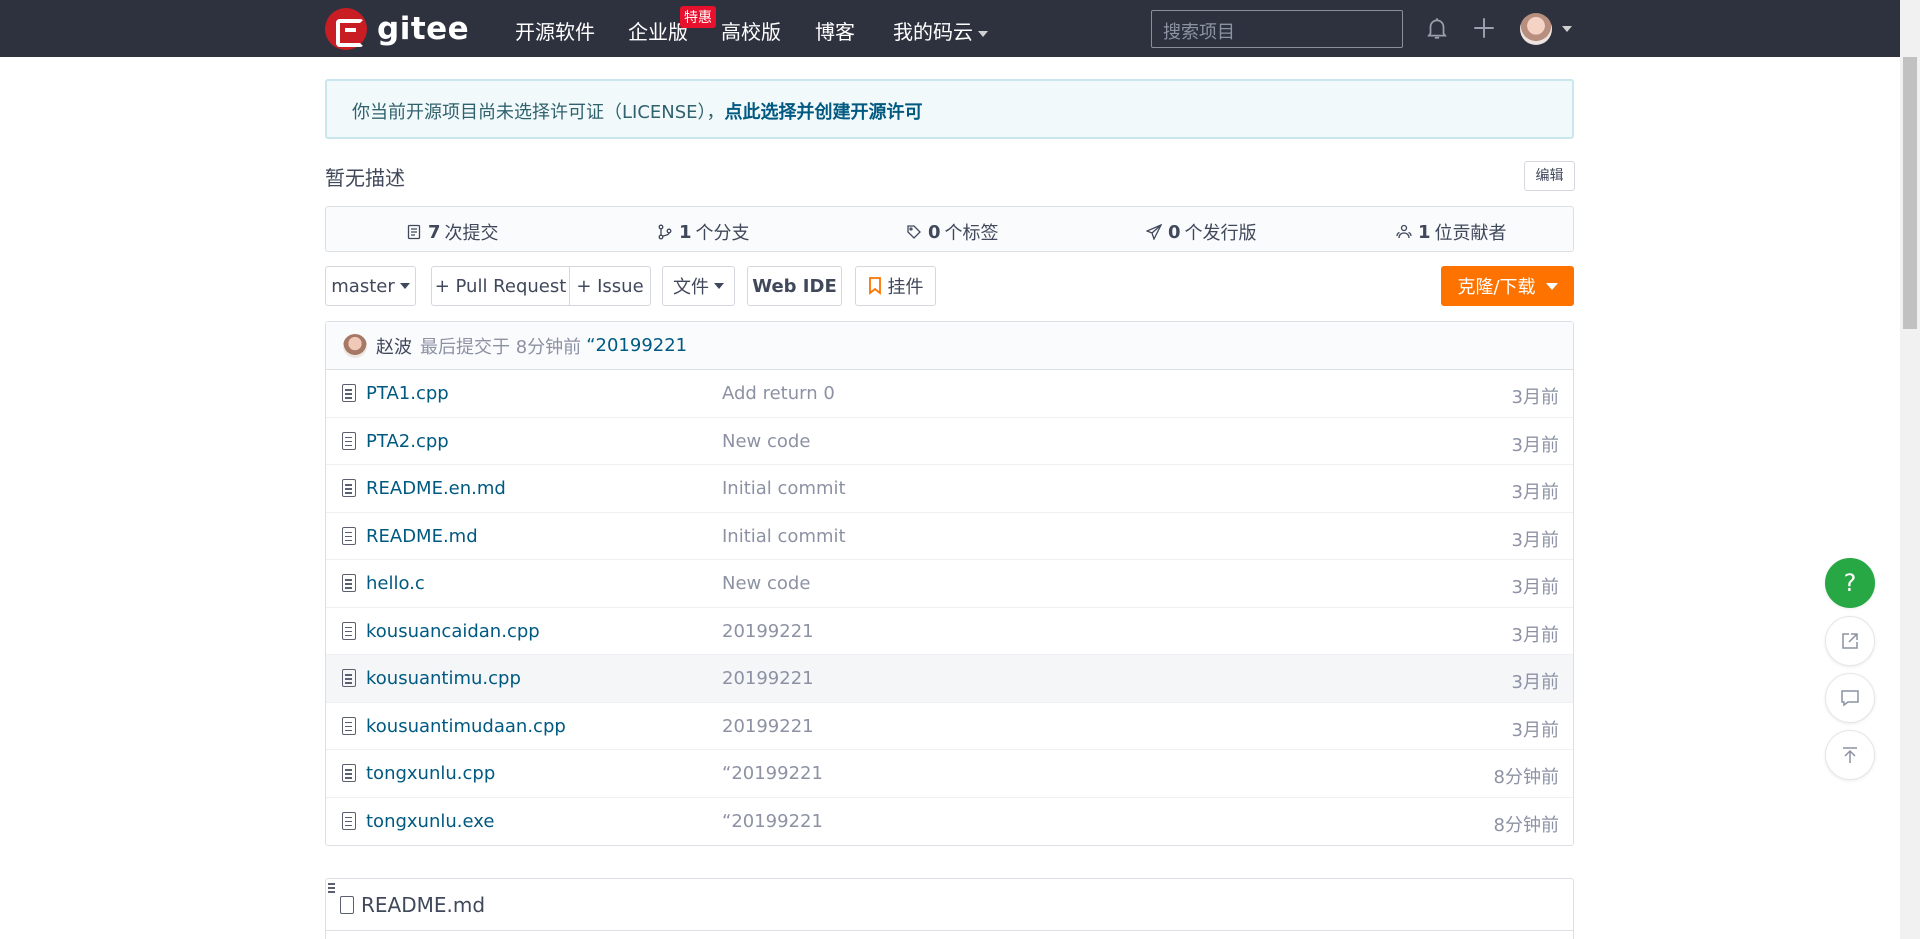 This screenshot has width=1920, height=939. I want to click on file-row: README.md Initial commit 3月前, so click(949, 536).